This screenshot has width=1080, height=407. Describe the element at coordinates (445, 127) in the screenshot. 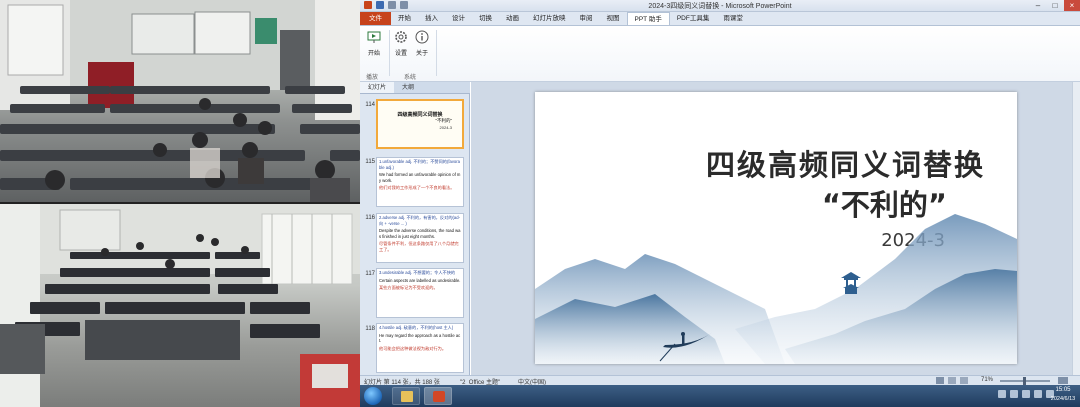

I see `thumb-year: 2024-3` at that location.